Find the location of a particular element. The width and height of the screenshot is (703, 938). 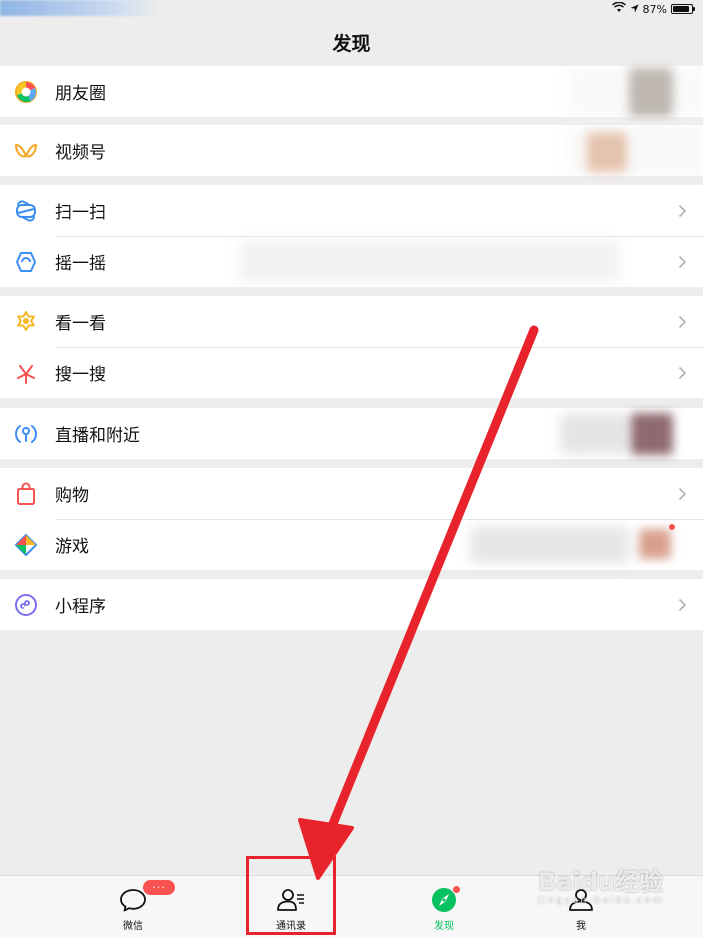

group-stories-search: 看一看 搜一搜 is located at coordinates (351, 347).